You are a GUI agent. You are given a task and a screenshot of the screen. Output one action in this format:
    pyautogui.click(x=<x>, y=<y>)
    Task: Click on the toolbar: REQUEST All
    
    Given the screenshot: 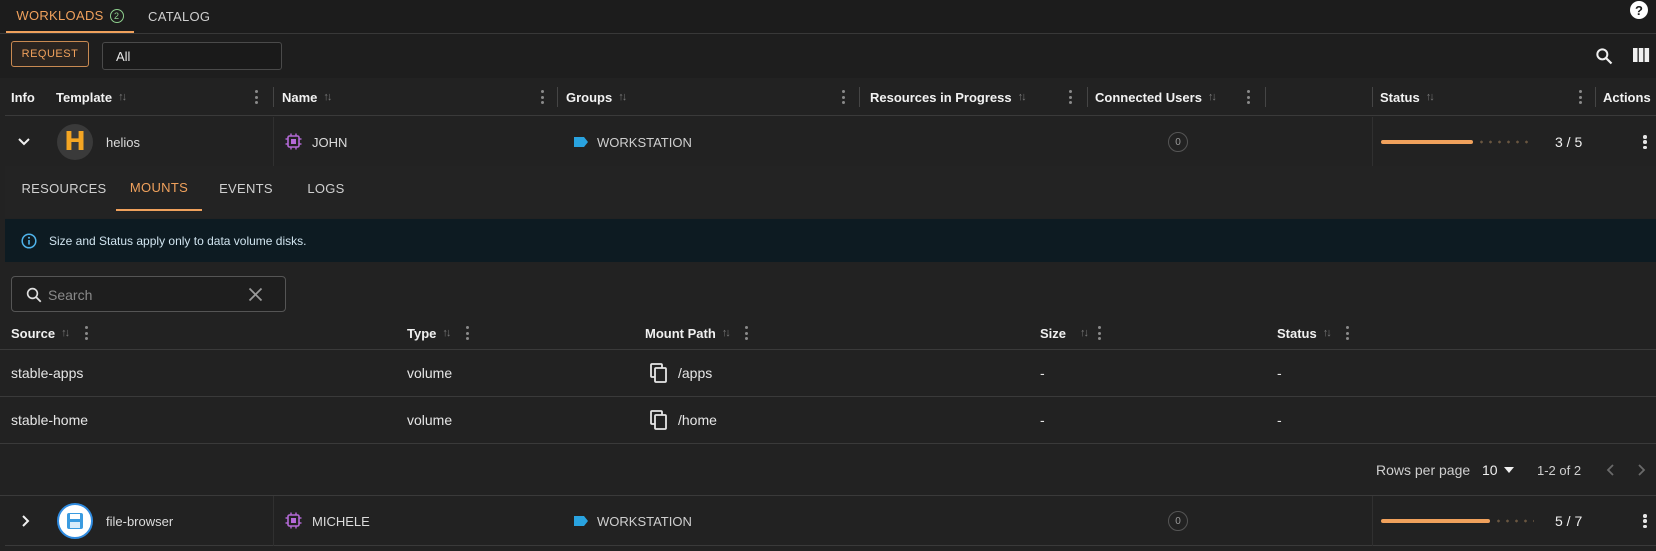 What is the action you would take?
    pyautogui.click(x=828, y=56)
    